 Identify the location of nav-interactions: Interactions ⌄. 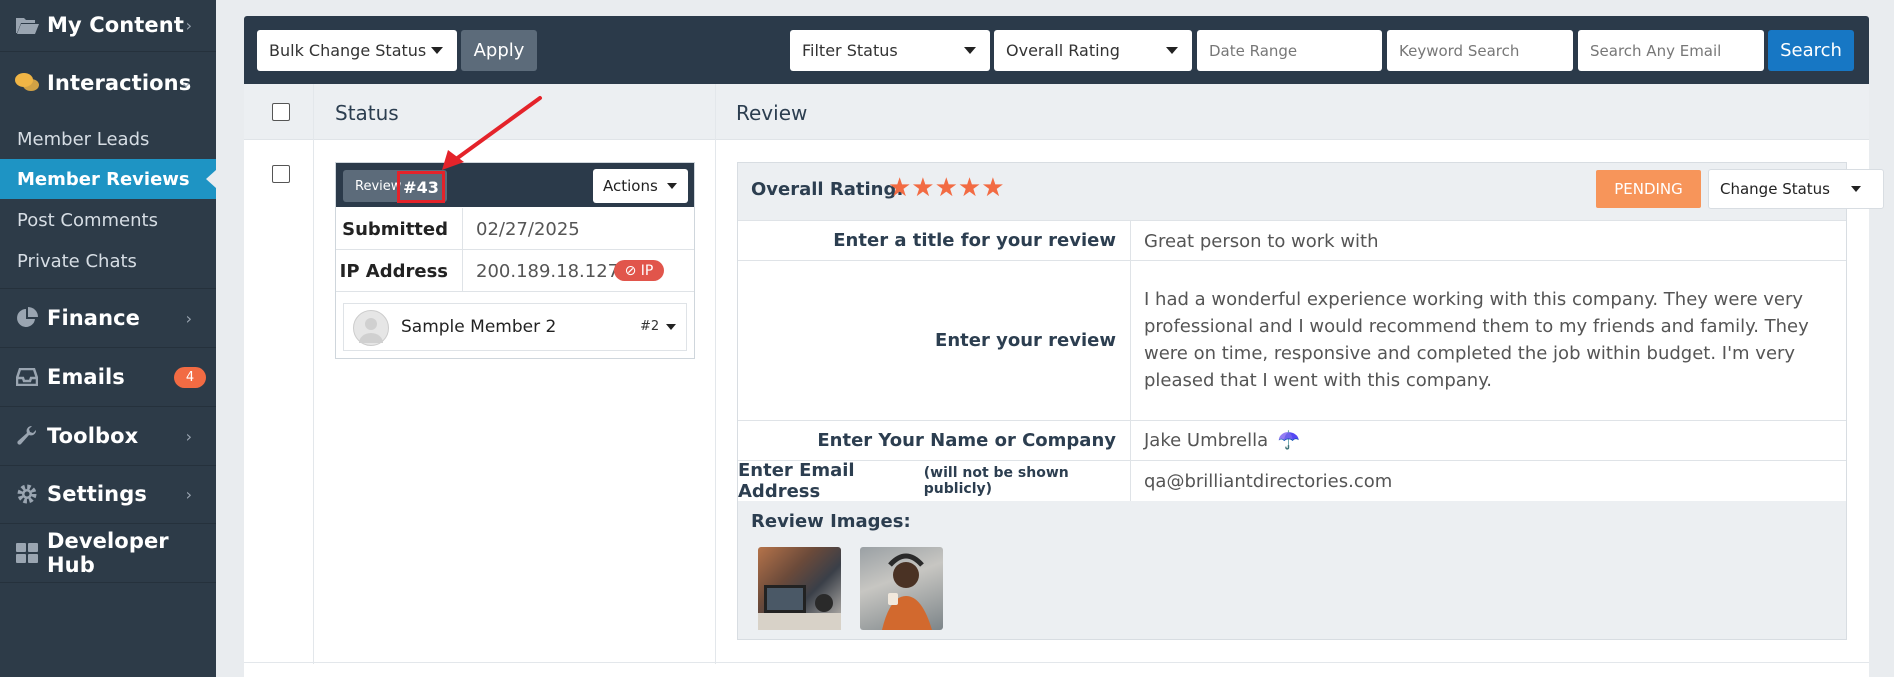
(108, 83).